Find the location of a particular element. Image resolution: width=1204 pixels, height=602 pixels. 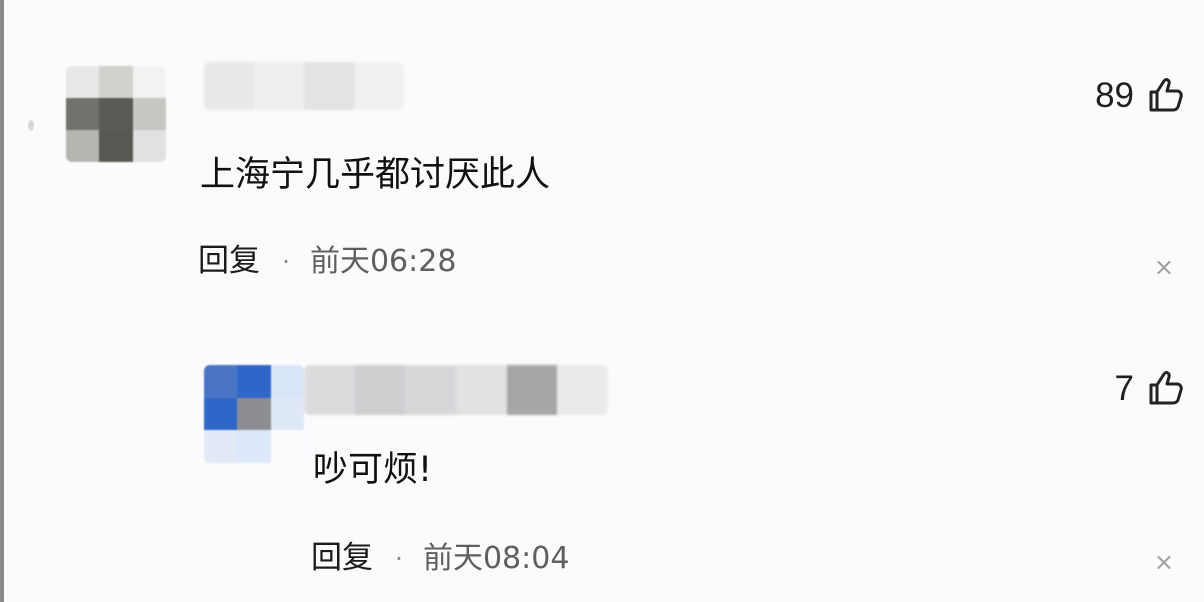

comment-timestamp: 前天06:28 is located at coordinates (383, 261).